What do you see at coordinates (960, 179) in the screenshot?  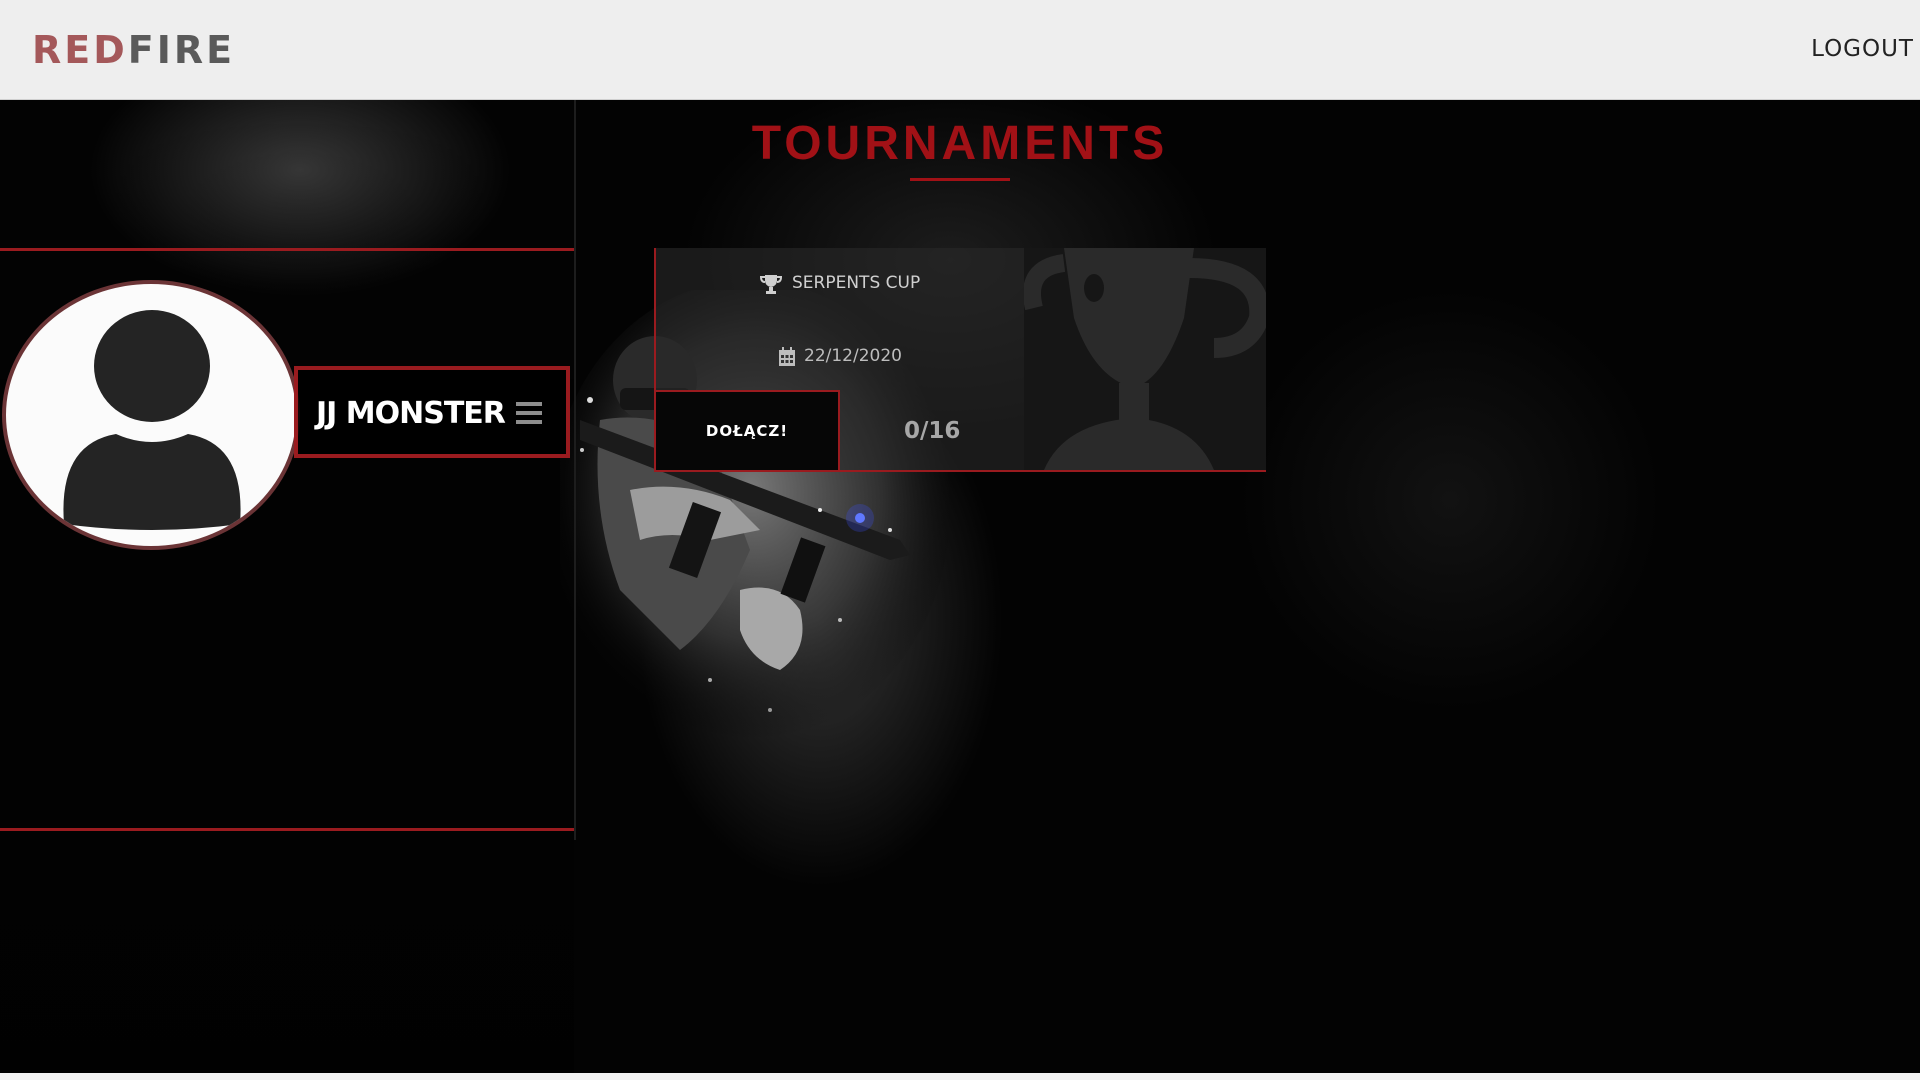 I see `page-title-underline` at bounding box center [960, 179].